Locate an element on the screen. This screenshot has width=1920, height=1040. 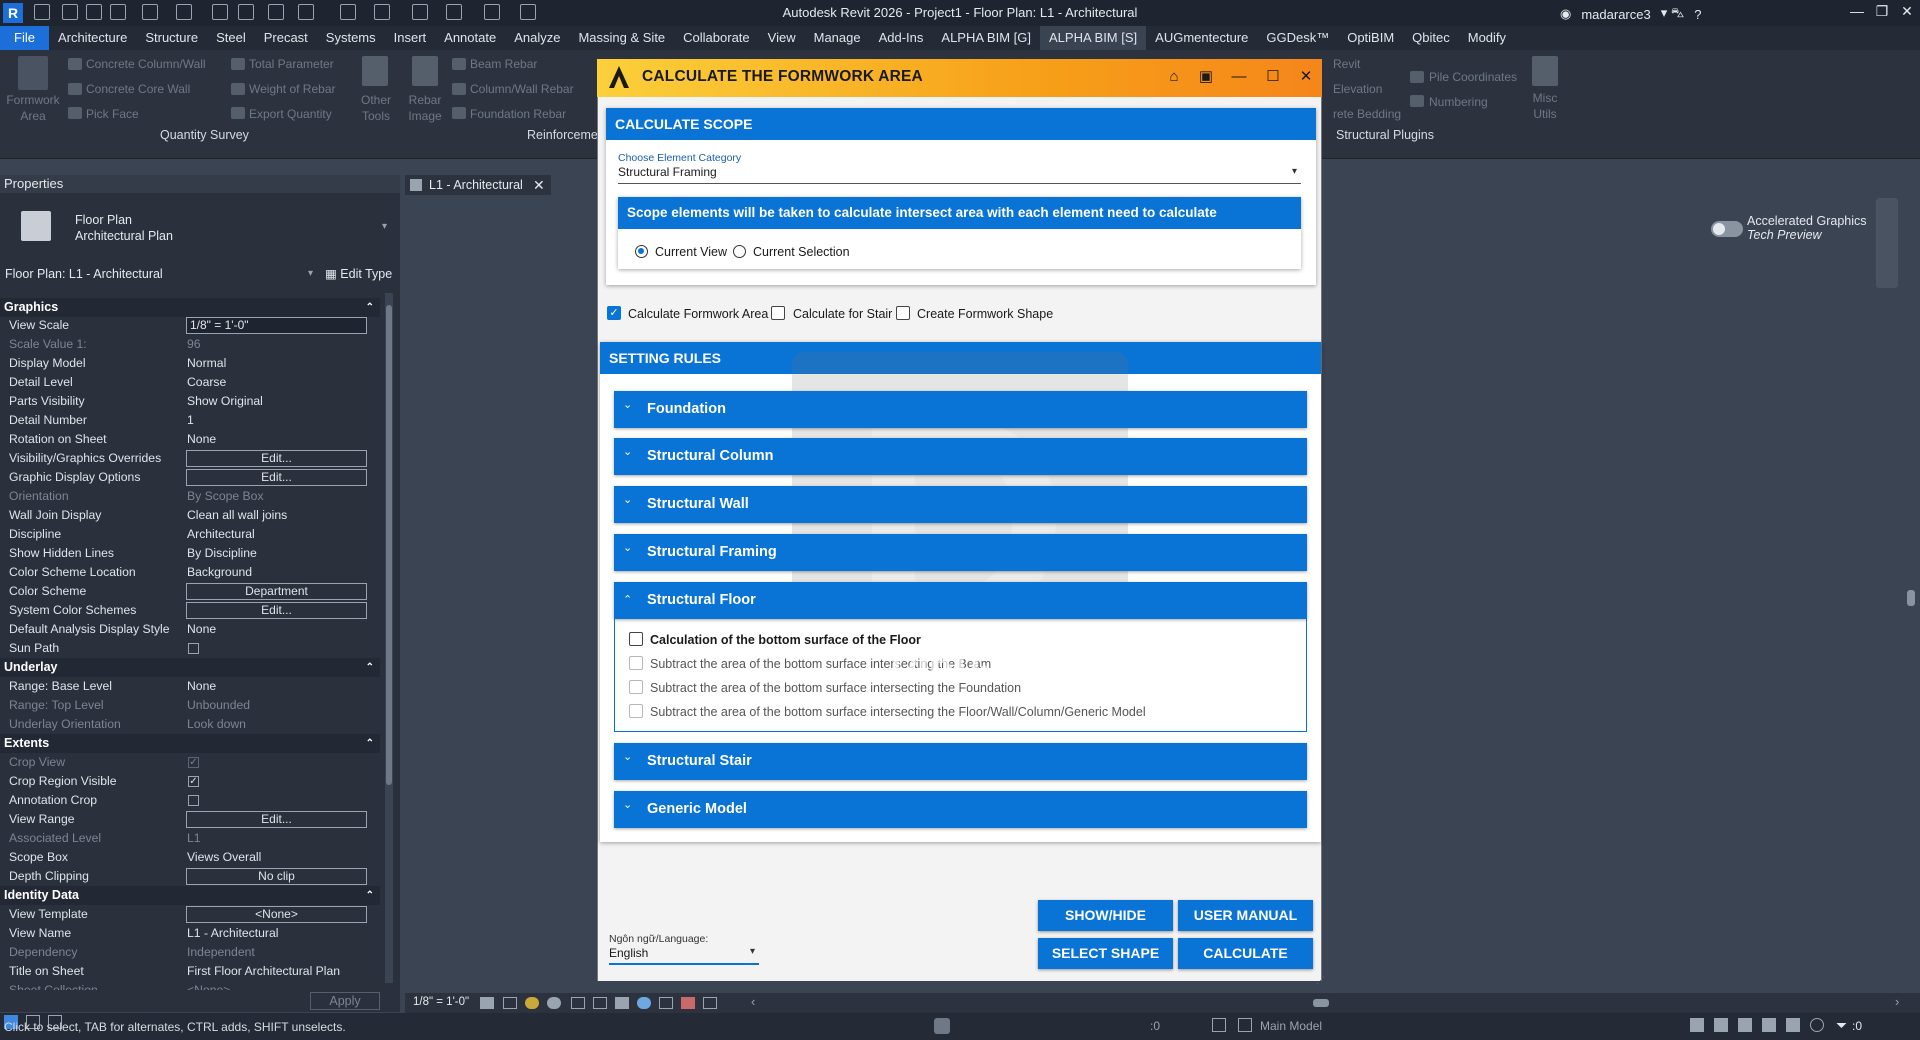
menu-tab-structure: Structure is located at coordinates (171, 38).